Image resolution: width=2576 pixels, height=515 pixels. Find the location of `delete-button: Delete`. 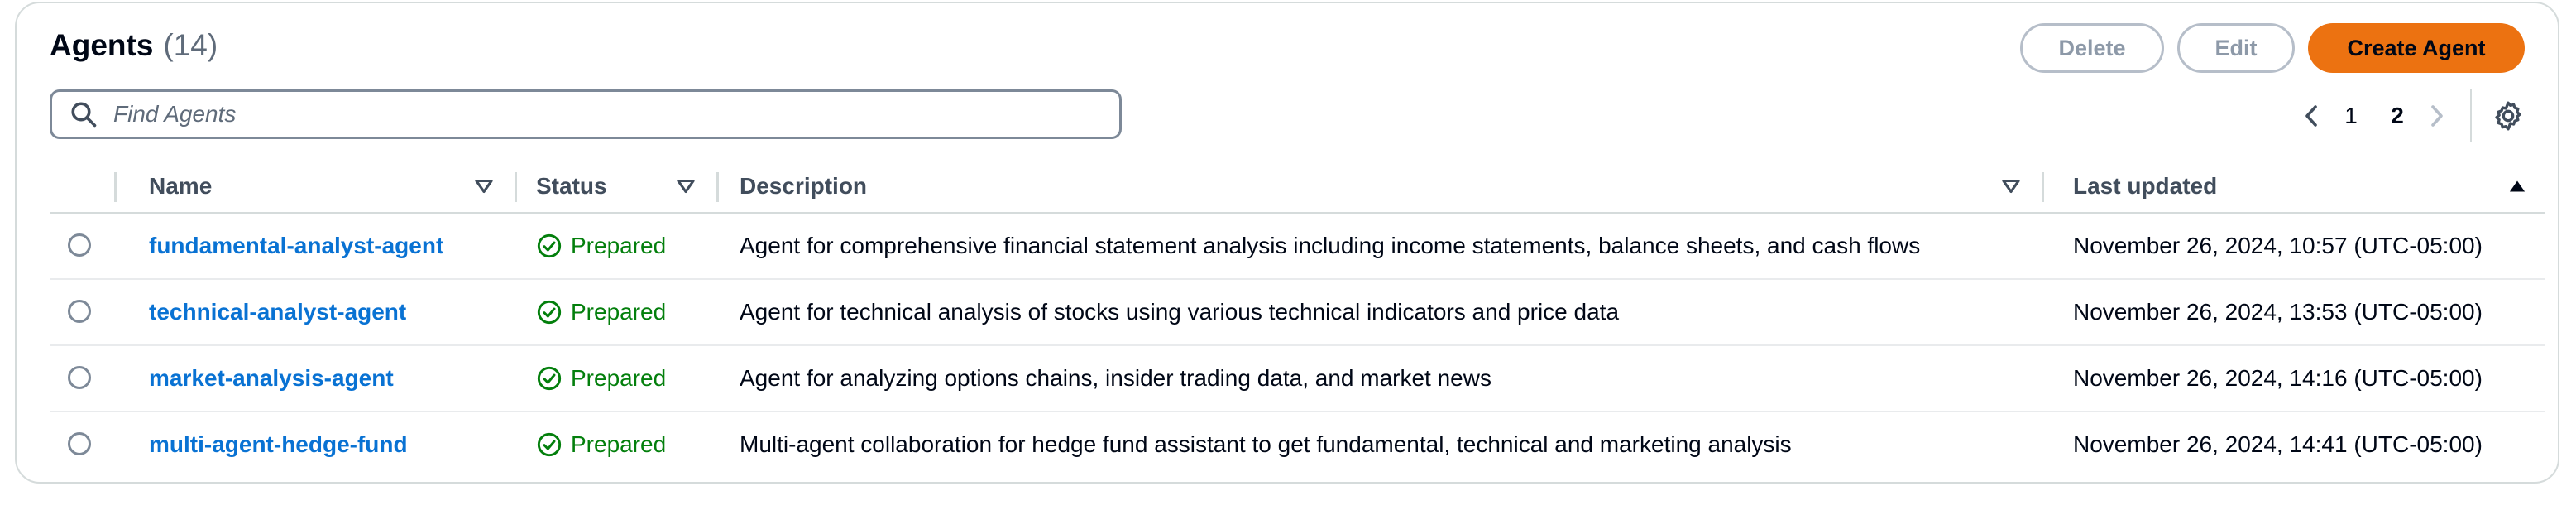

delete-button: Delete is located at coordinates (2092, 48).